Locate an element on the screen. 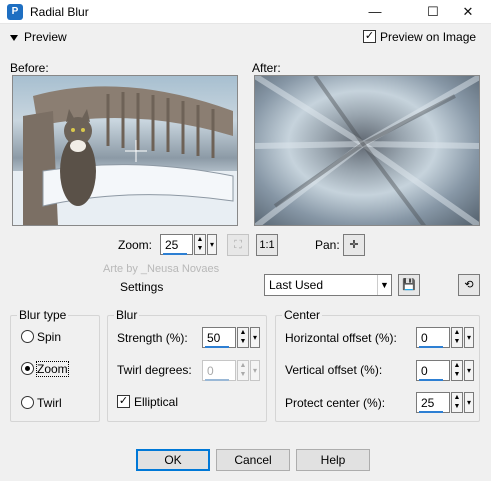 The image size is (491, 481). window-title: Radial Blur is located at coordinates (59, 12).